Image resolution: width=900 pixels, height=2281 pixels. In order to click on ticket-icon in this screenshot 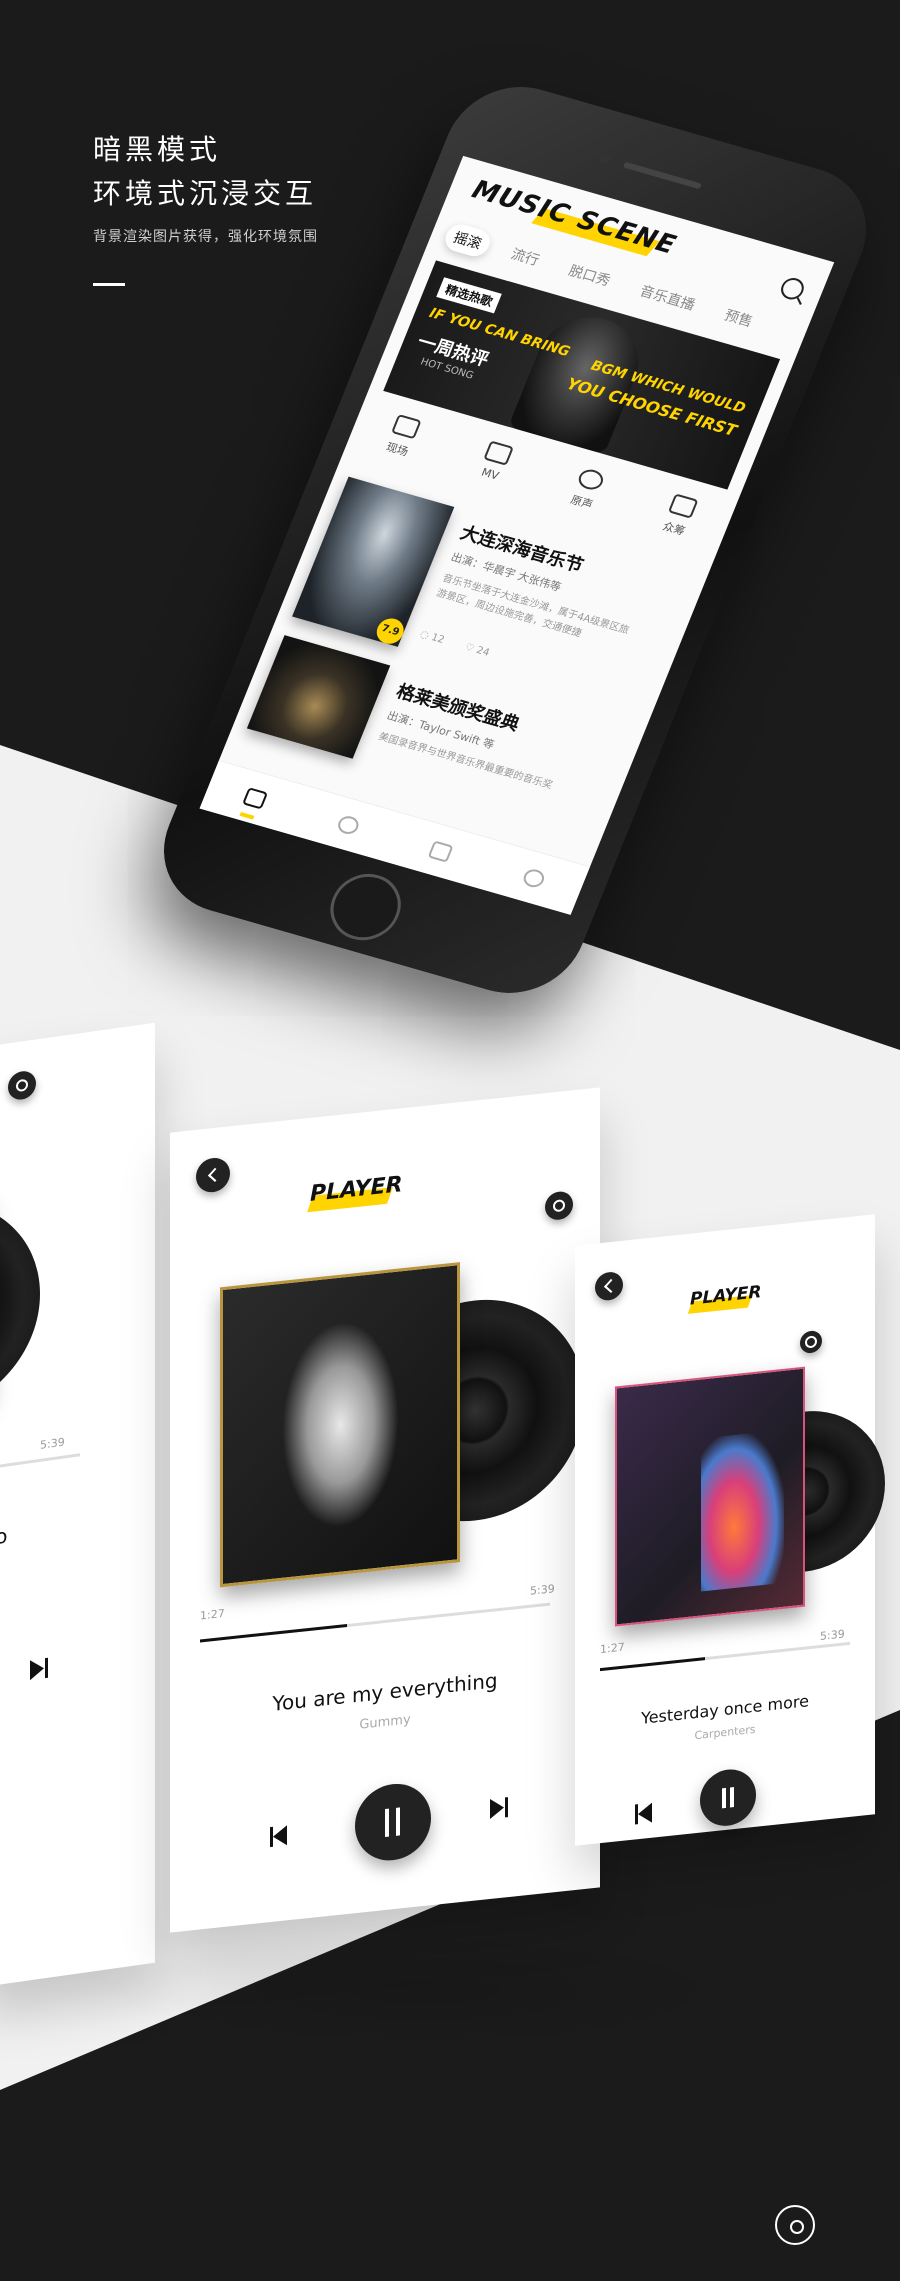, I will do `click(406, 427)`.